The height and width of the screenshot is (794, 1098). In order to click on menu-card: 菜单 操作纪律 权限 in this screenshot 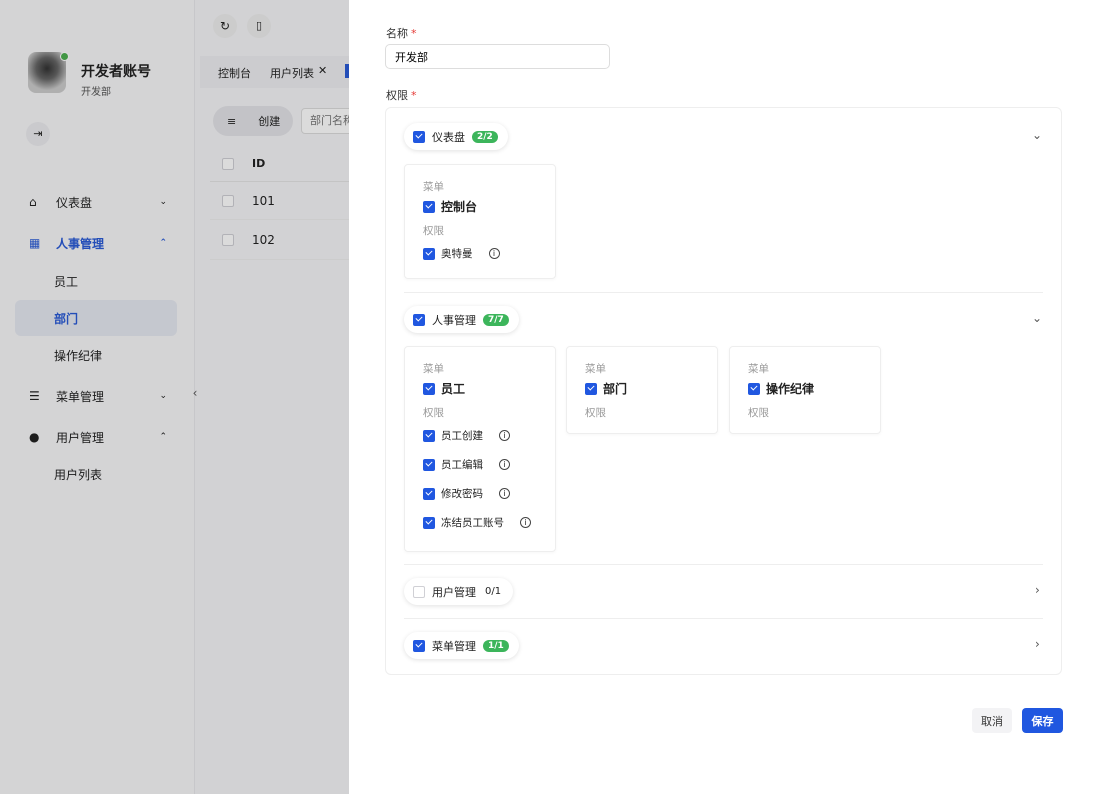, I will do `click(805, 390)`.